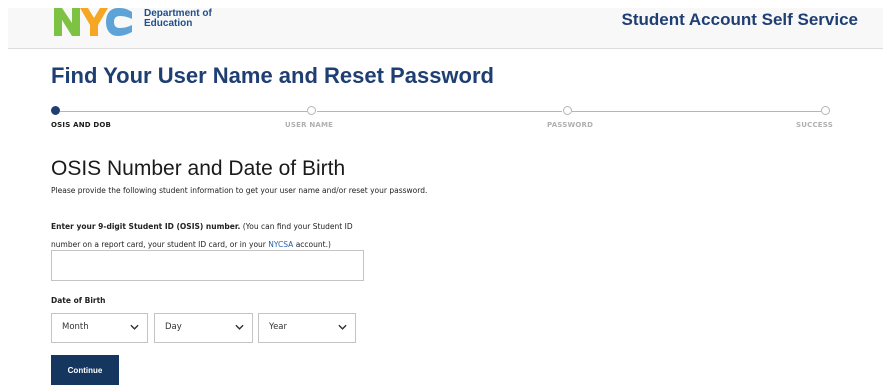 The image size is (883, 385). Describe the element at coordinates (272, 75) in the screenshot. I see `page-title: Find Your User Name and Reset Password` at that location.